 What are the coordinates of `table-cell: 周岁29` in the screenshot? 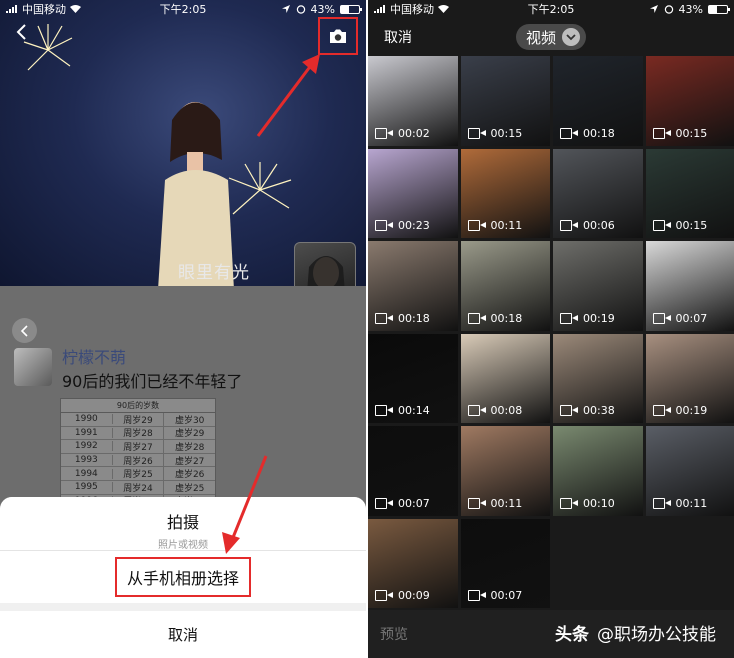 It's located at (139, 419).